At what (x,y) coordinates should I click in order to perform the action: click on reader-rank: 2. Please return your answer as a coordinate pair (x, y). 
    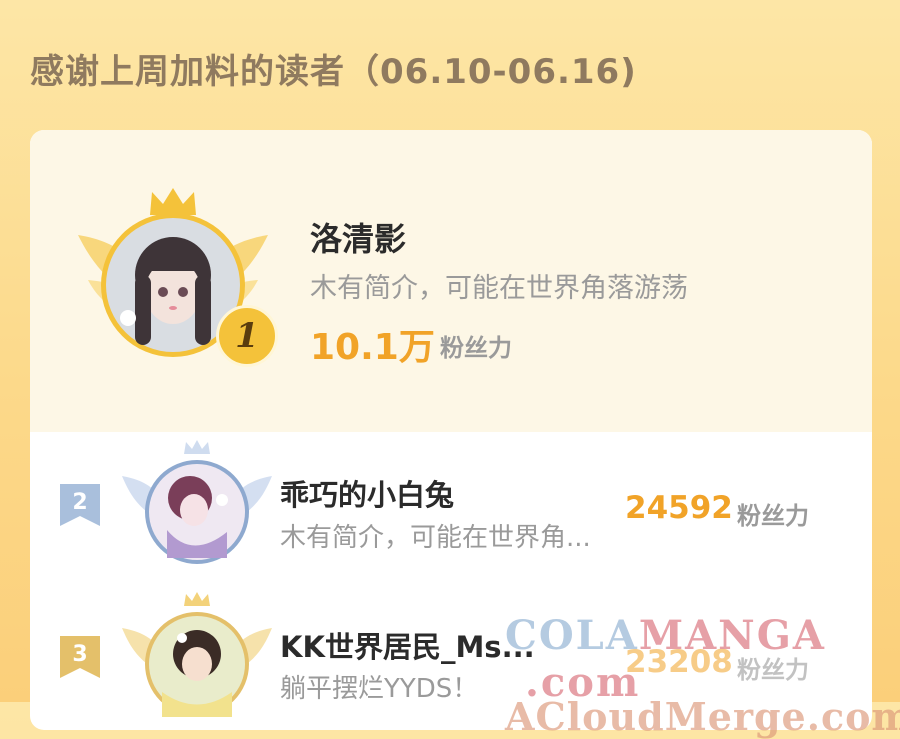
    Looking at the image, I should click on (80, 502).